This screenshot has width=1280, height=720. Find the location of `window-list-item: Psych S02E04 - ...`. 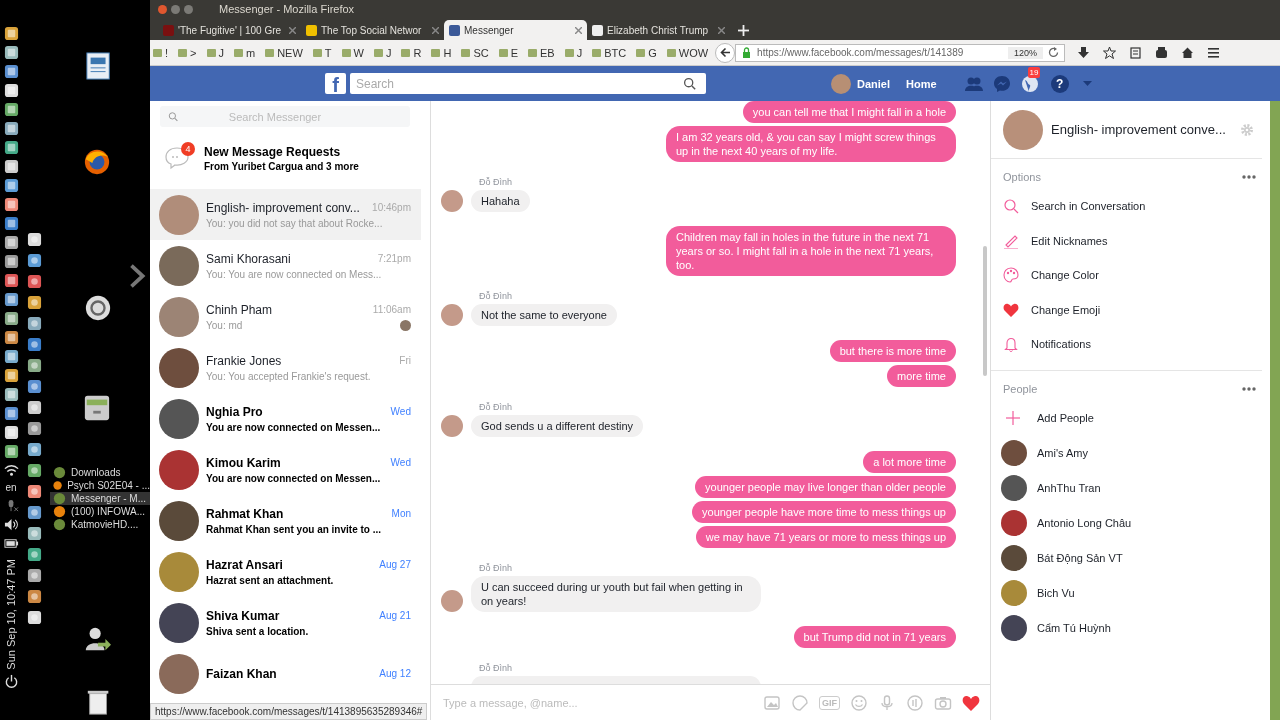

window-list-item: Psych S02E04 - ... is located at coordinates (100, 485).